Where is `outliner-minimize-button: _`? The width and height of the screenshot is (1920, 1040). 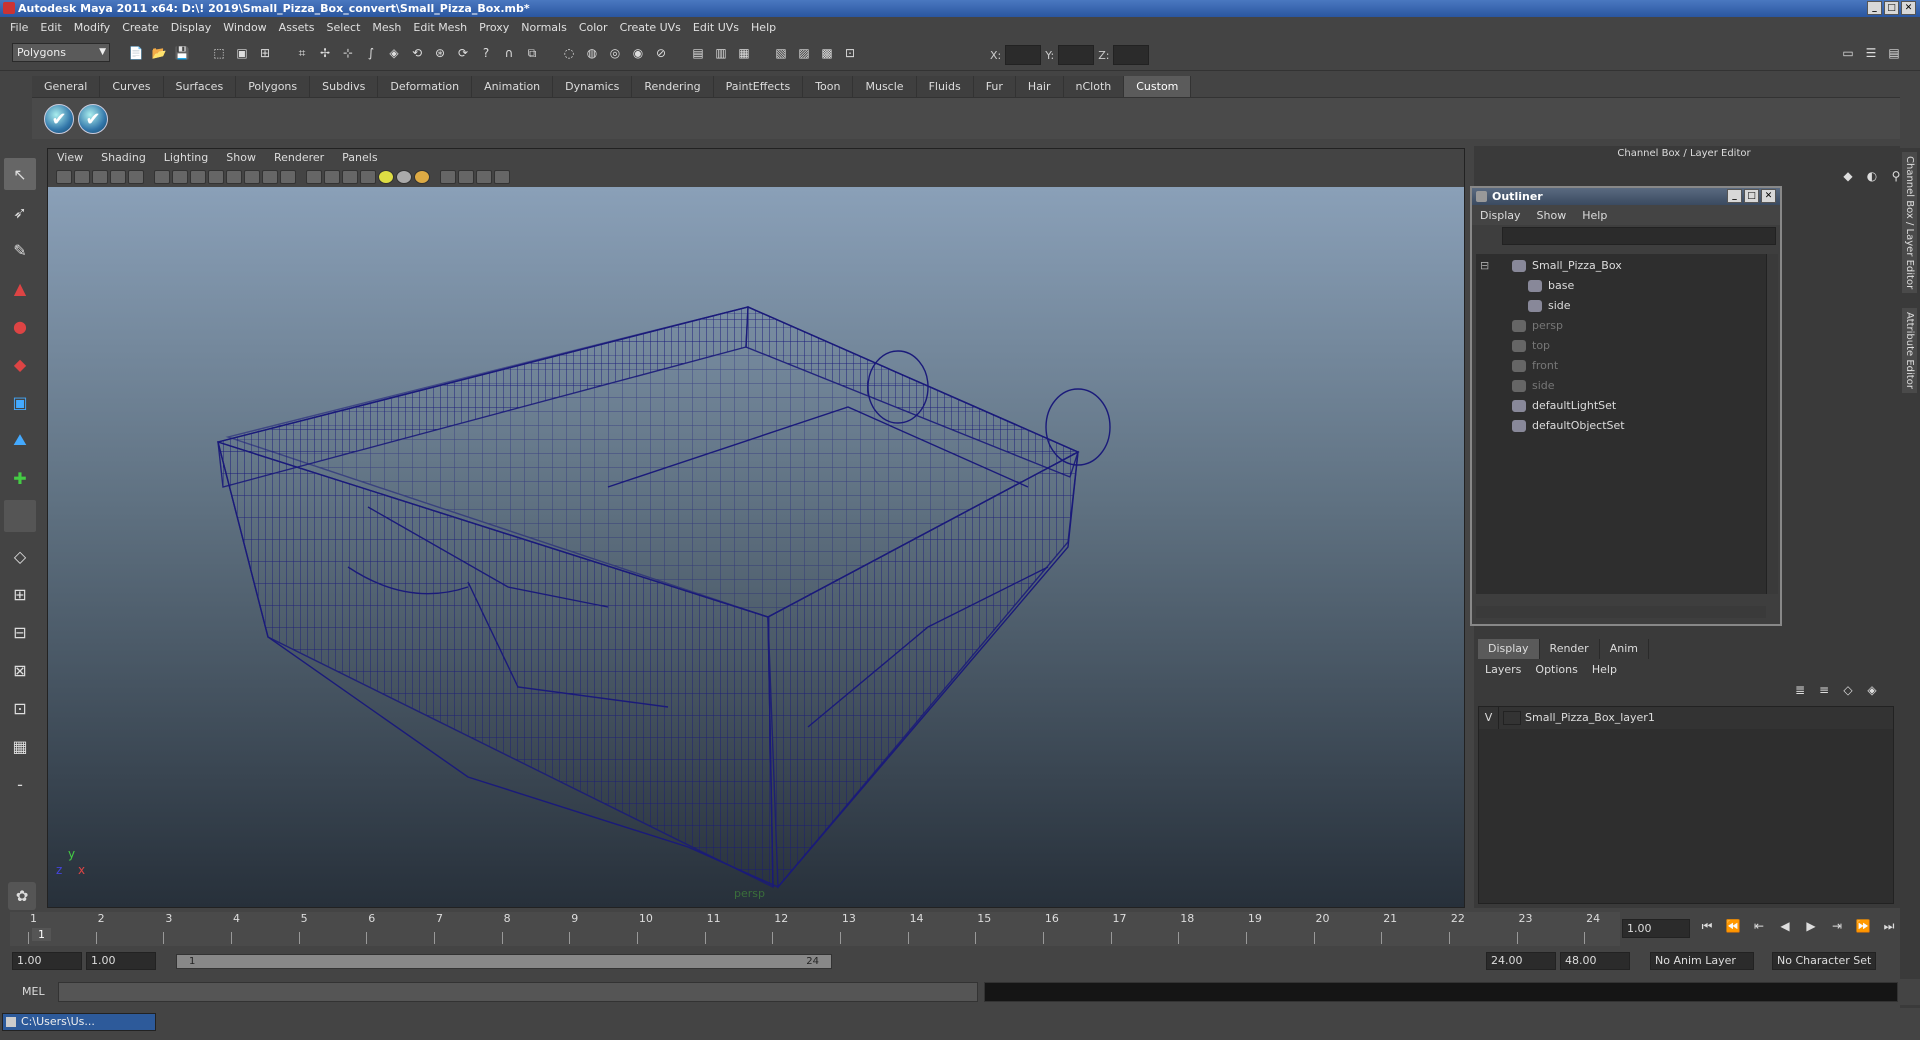
outliner-minimize-button: _ is located at coordinates (1734, 196).